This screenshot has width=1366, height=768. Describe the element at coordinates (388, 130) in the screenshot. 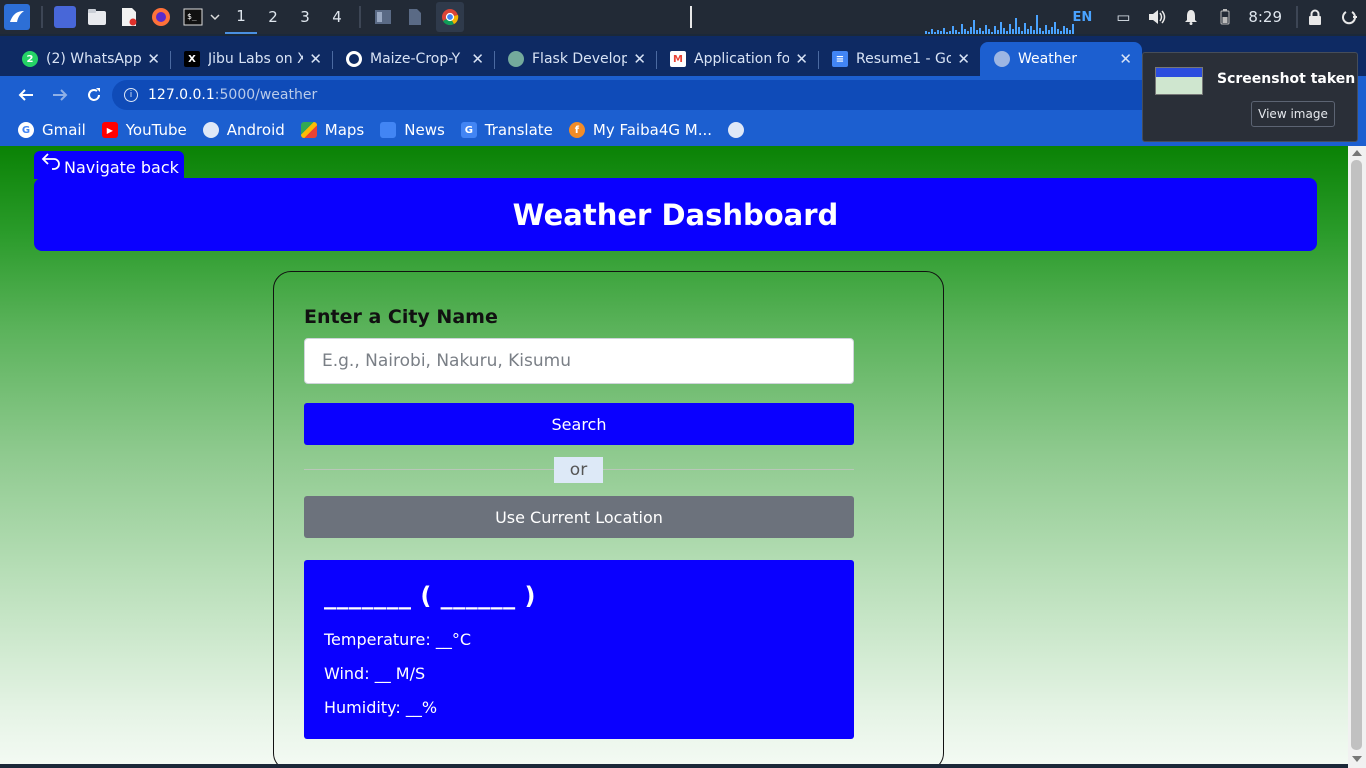

I see `news-icon` at that location.